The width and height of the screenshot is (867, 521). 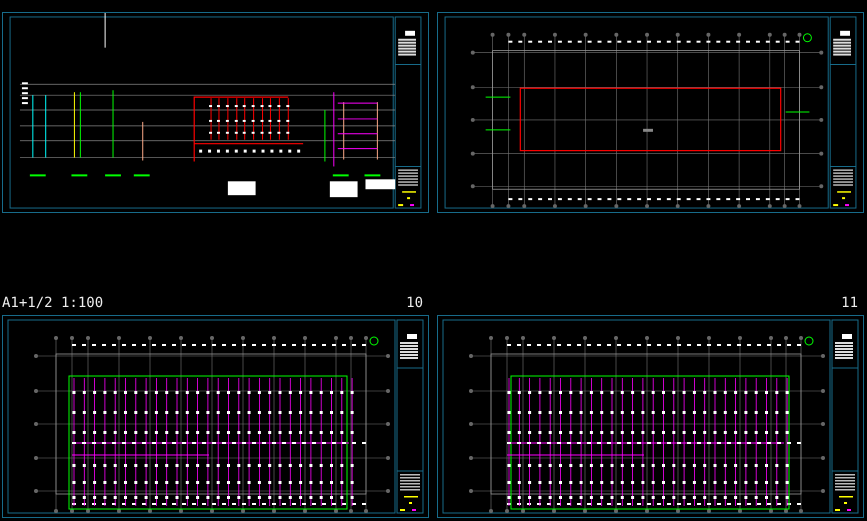 What do you see at coordinates (849, 303) in the screenshot?
I see `sheet-number: 11` at bounding box center [849, 303].